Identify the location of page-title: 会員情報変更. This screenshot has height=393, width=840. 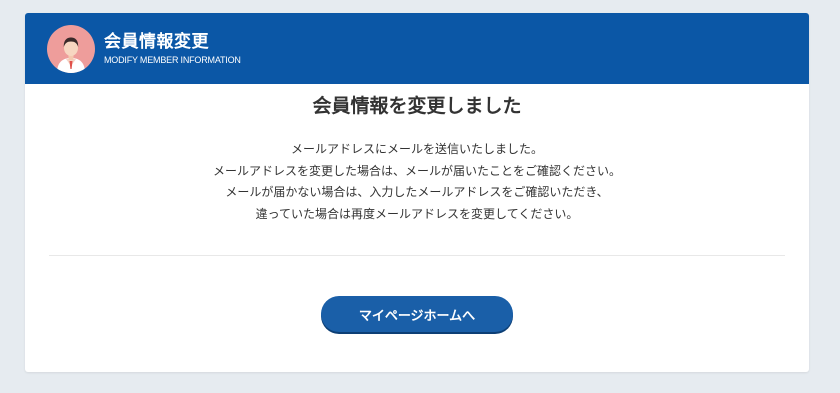
(156, 42).